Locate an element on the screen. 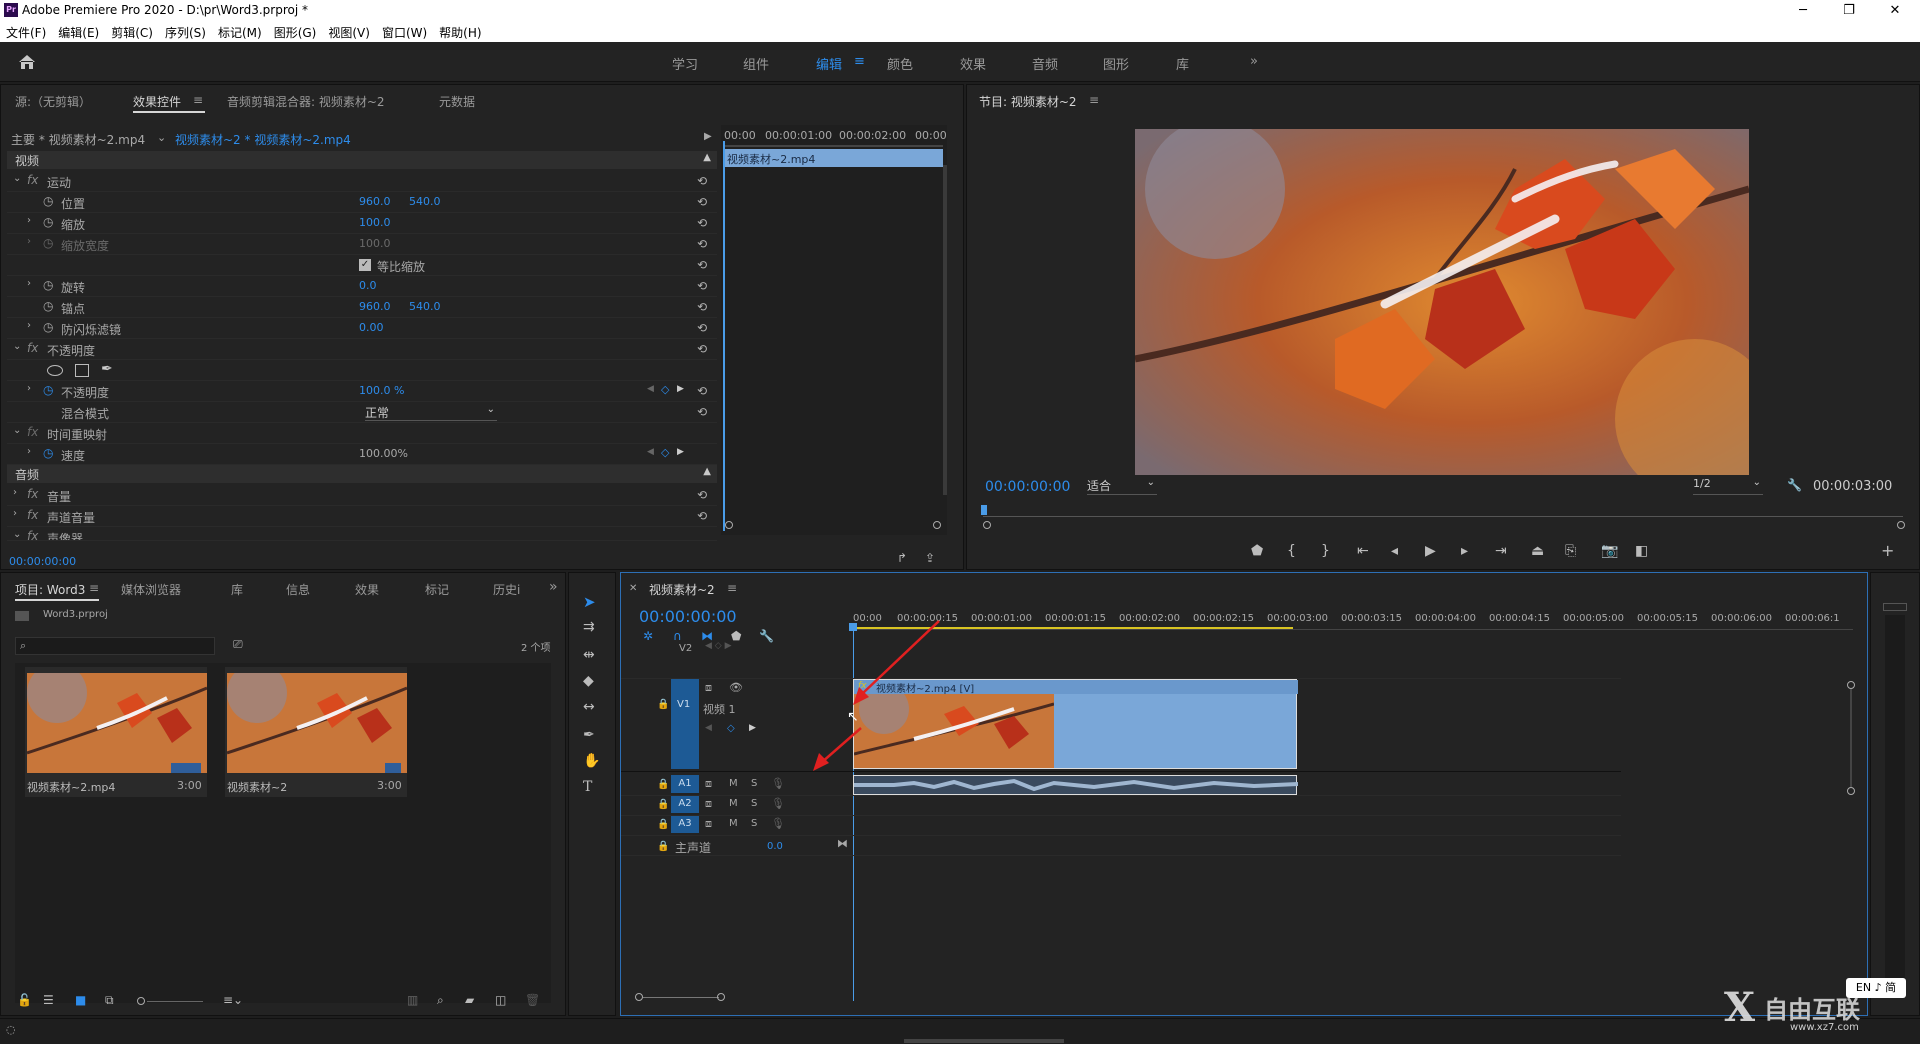  antiflicker-value: 0.00 is located at coordinates (371, 327).